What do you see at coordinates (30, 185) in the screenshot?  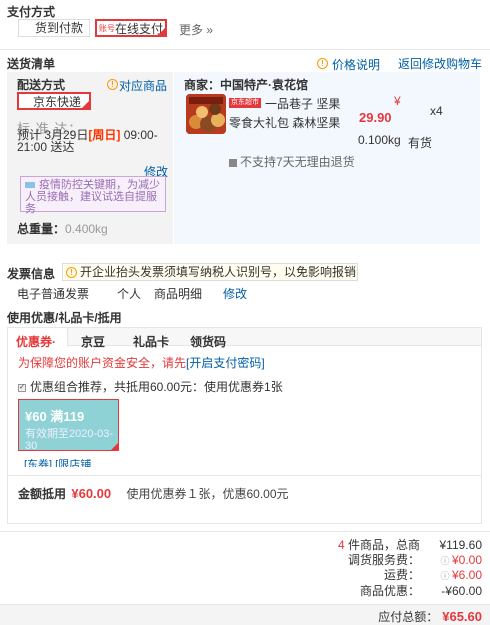 I see `notice-icon` at bounding box center [30, 185].